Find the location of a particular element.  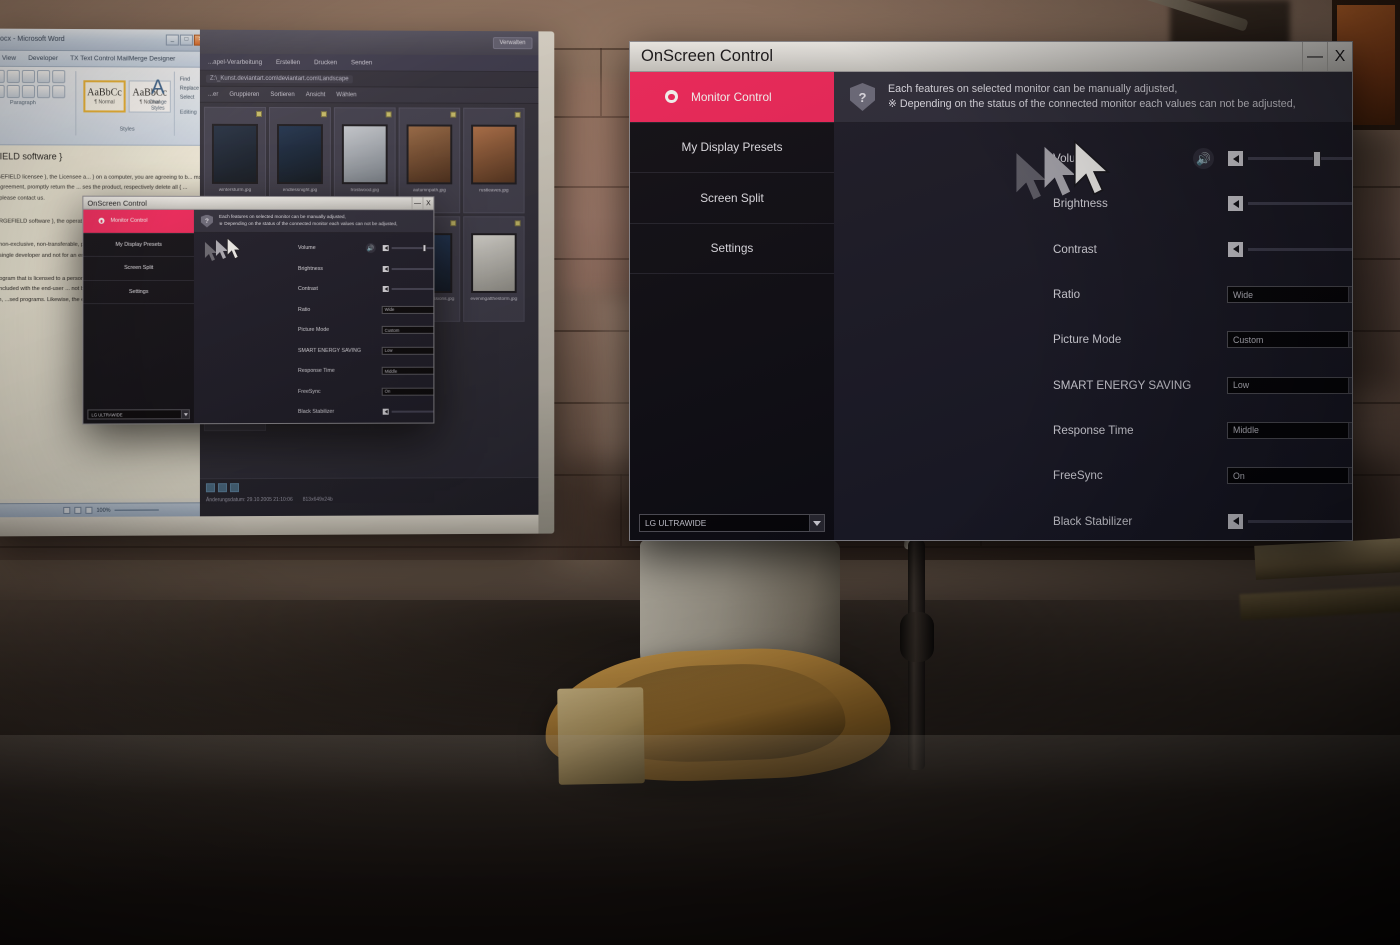

list-item: rustleaves.jpg is located at coordinates (494, 160).